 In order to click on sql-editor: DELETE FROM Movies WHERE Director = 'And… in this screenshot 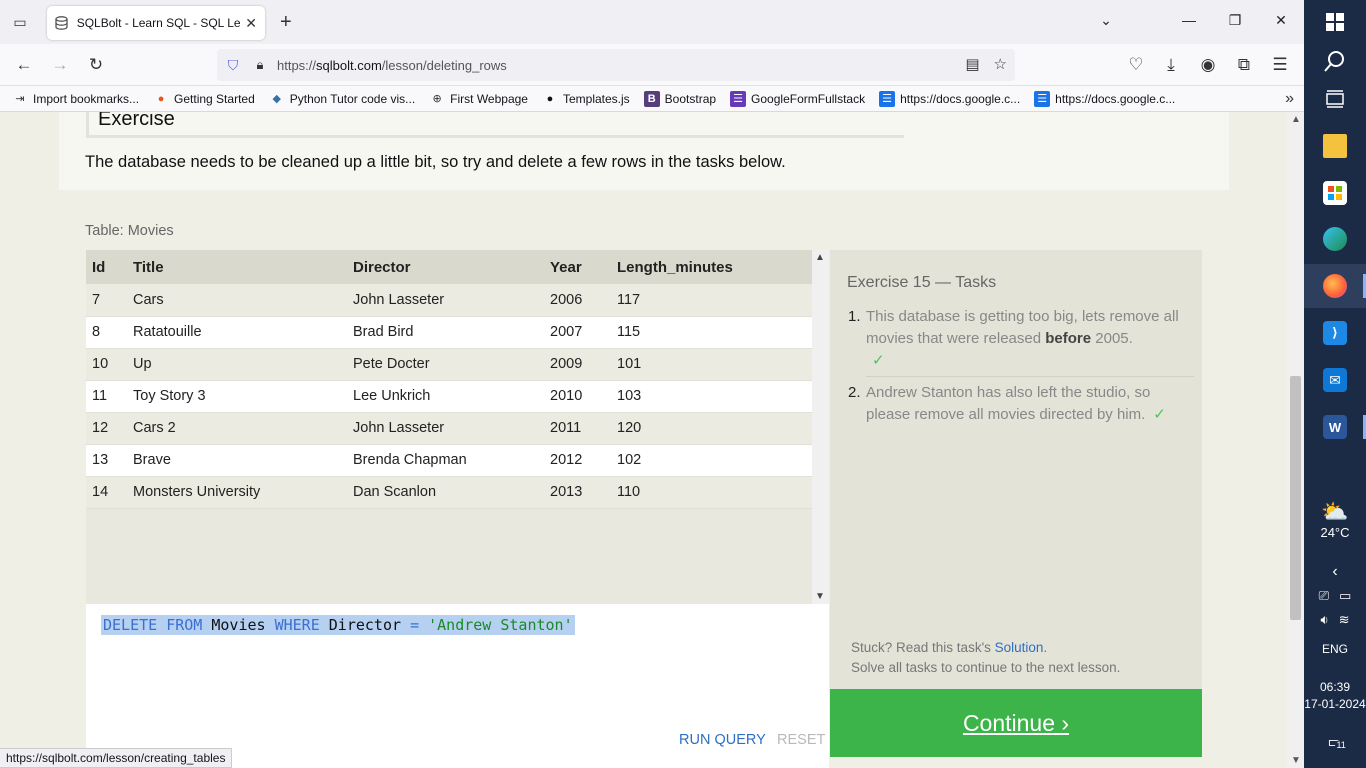, I will do `click(457, 686)`.